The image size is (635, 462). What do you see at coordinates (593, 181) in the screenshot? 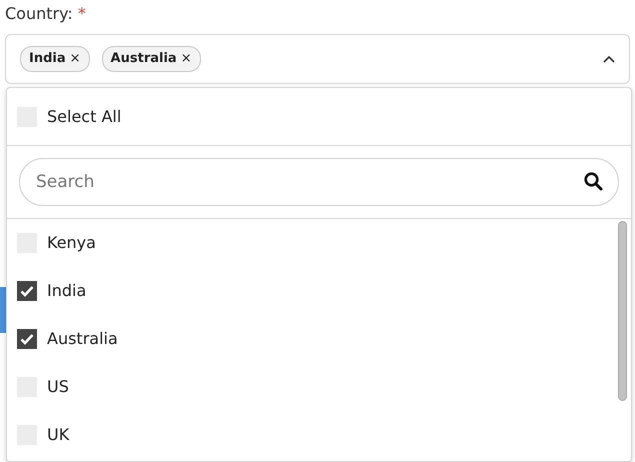
I see `search-icon` at bounding box center [593, 181].